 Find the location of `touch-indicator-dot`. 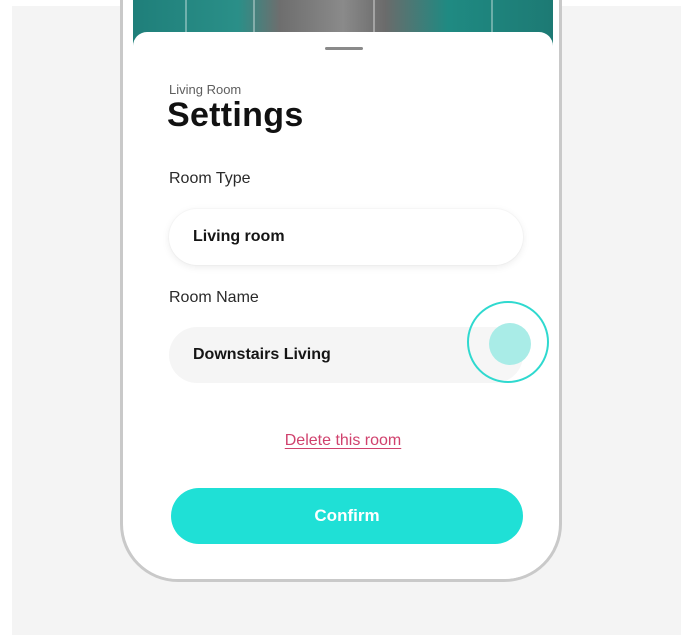

touch-indicator-dot is located at coordinates (510, 344).